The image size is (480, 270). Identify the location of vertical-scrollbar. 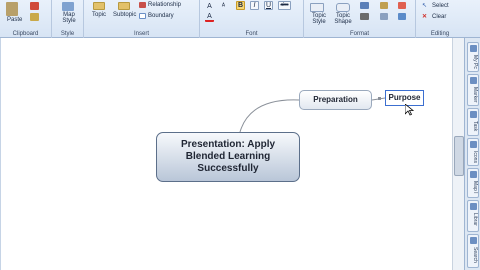
(458, 154).